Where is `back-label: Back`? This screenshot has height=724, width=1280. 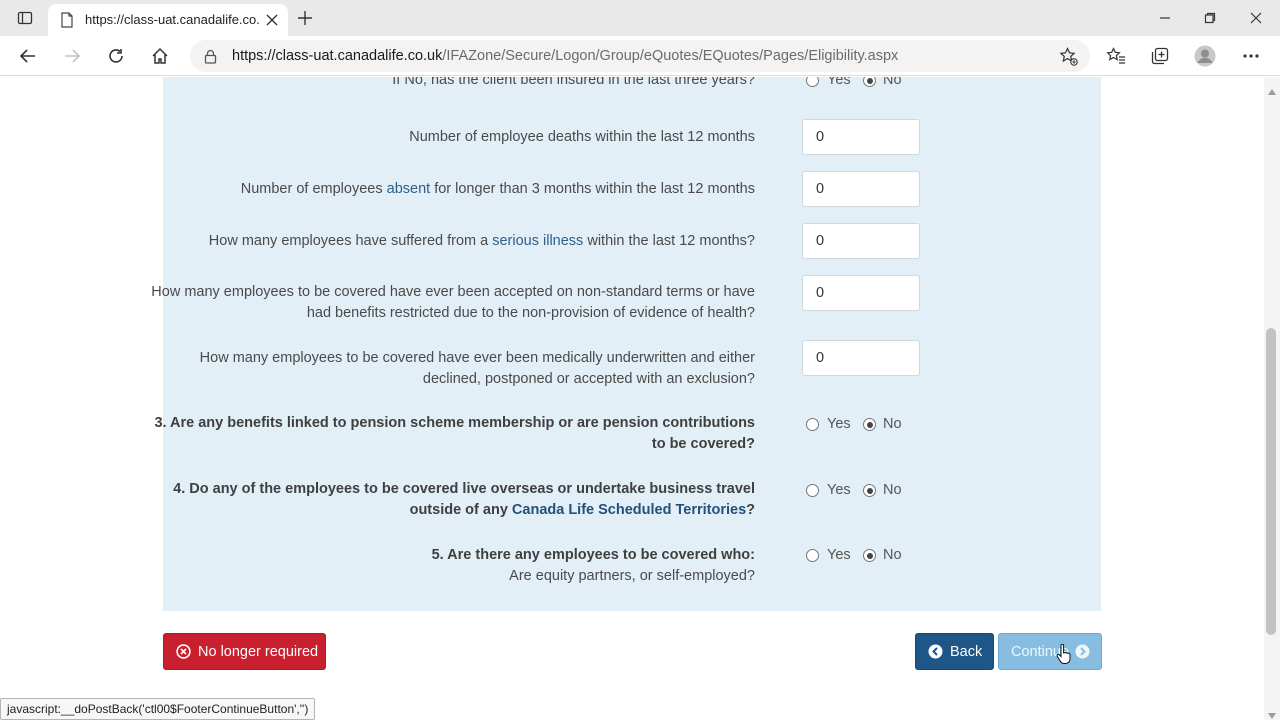
back-label: Back is located at coordinates (966, 652).